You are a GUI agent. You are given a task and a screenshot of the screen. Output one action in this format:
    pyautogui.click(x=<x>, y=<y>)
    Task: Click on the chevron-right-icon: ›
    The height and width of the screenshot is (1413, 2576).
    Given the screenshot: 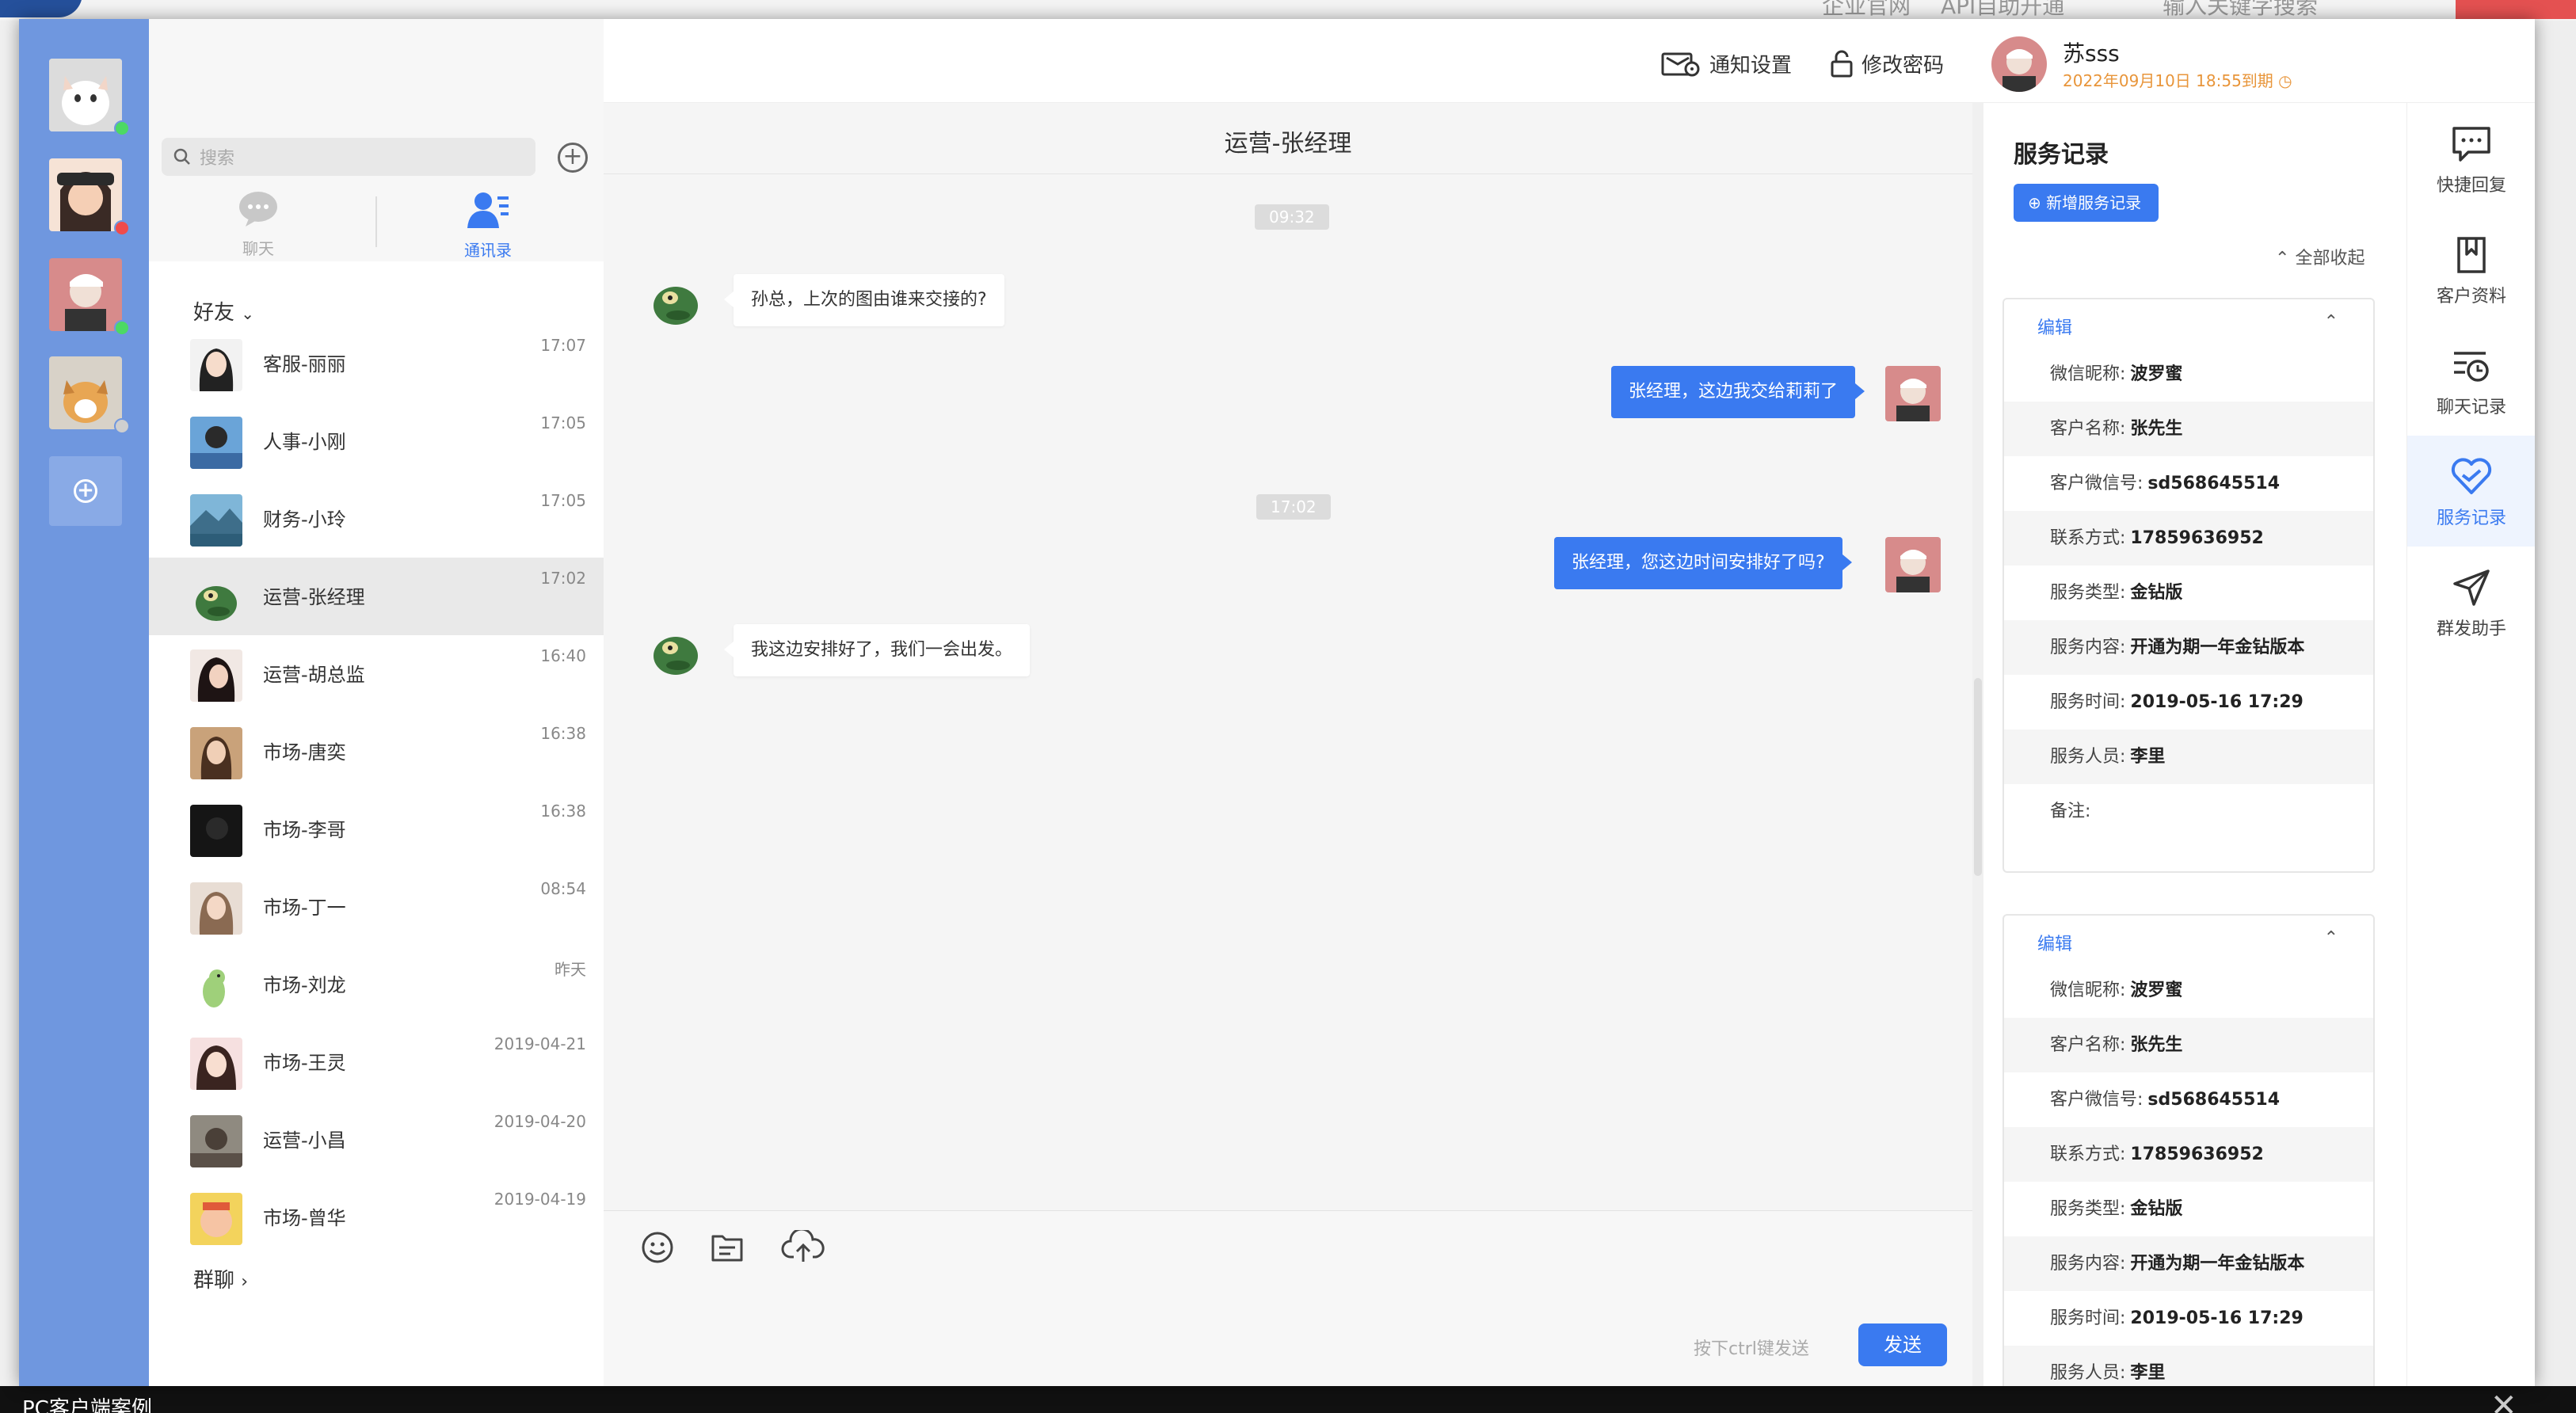 What is the action you would take?
    pyautogui.click(x=245, y=1282)
    